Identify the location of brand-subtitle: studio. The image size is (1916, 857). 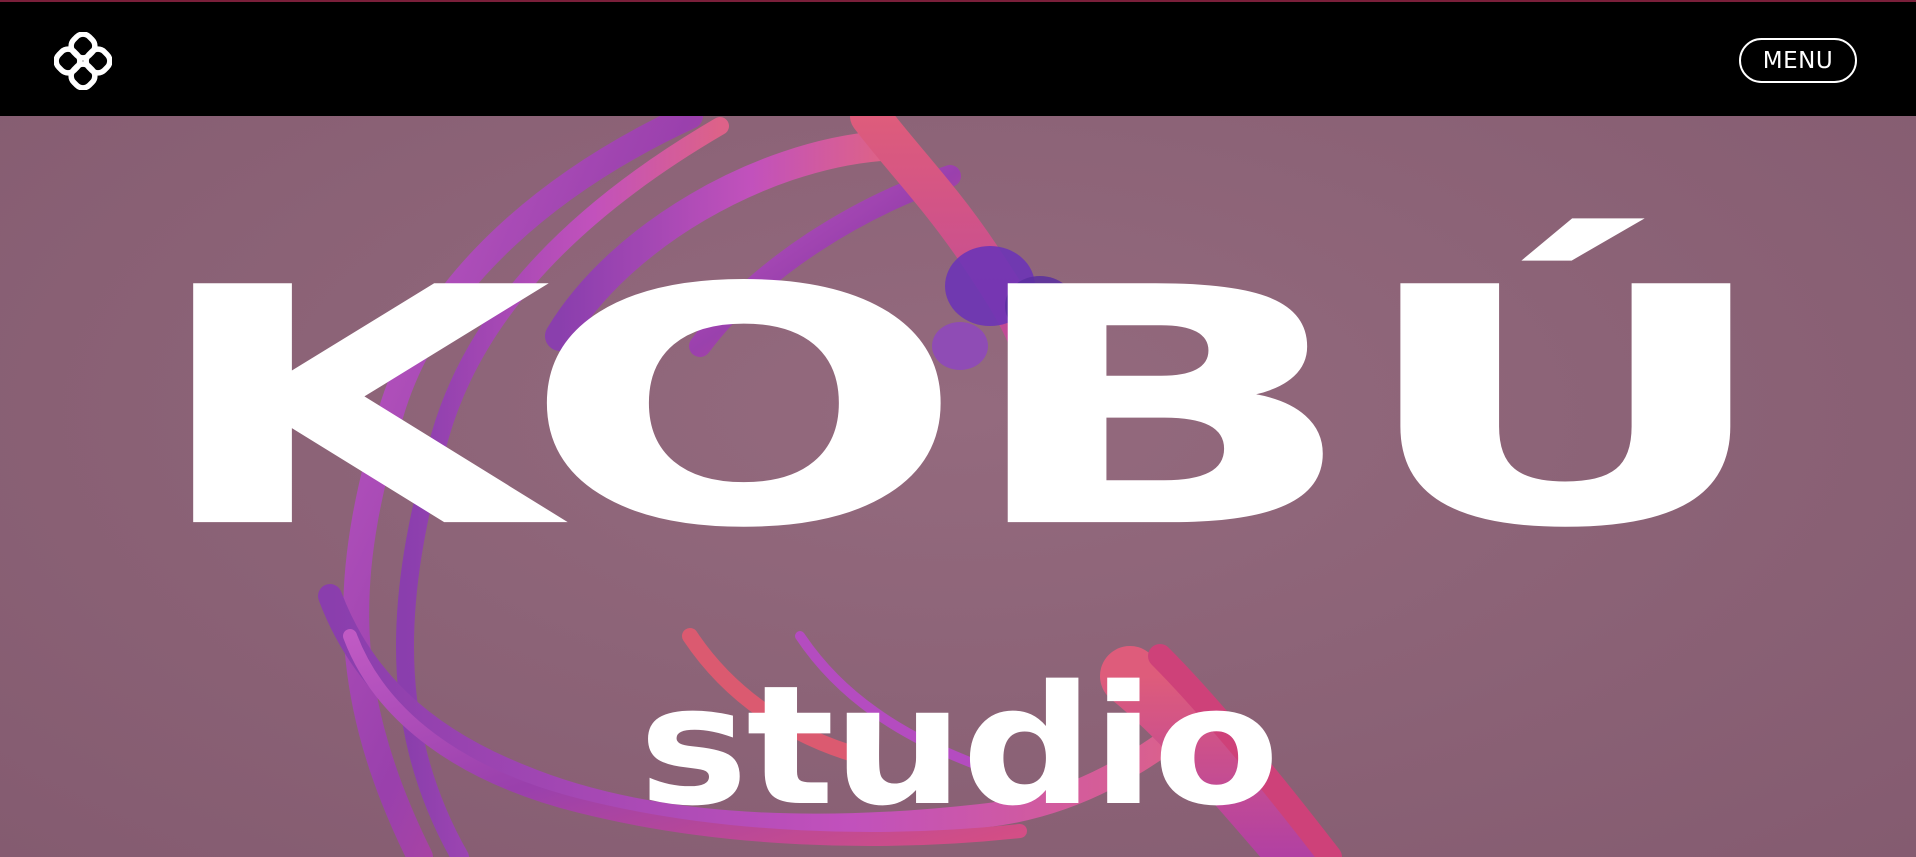
(958, 746).